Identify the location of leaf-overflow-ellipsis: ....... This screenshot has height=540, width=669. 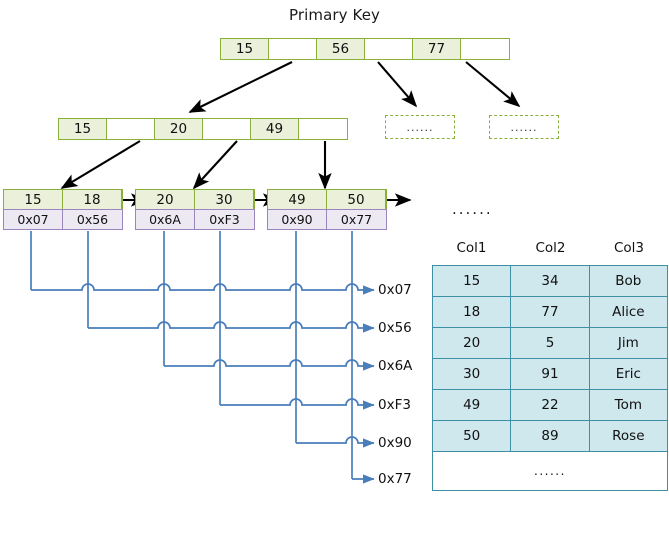
(472, 209).